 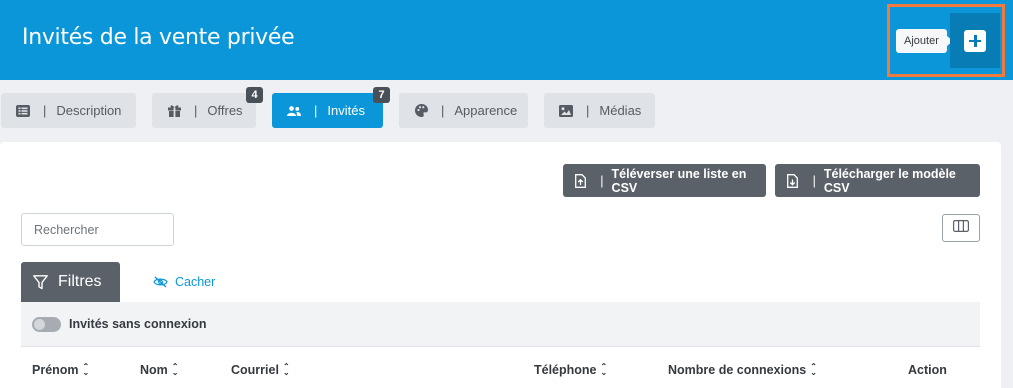 I want to click on download-template-button: | Télécharger le modèle CSV, so click(x=877, y=180).